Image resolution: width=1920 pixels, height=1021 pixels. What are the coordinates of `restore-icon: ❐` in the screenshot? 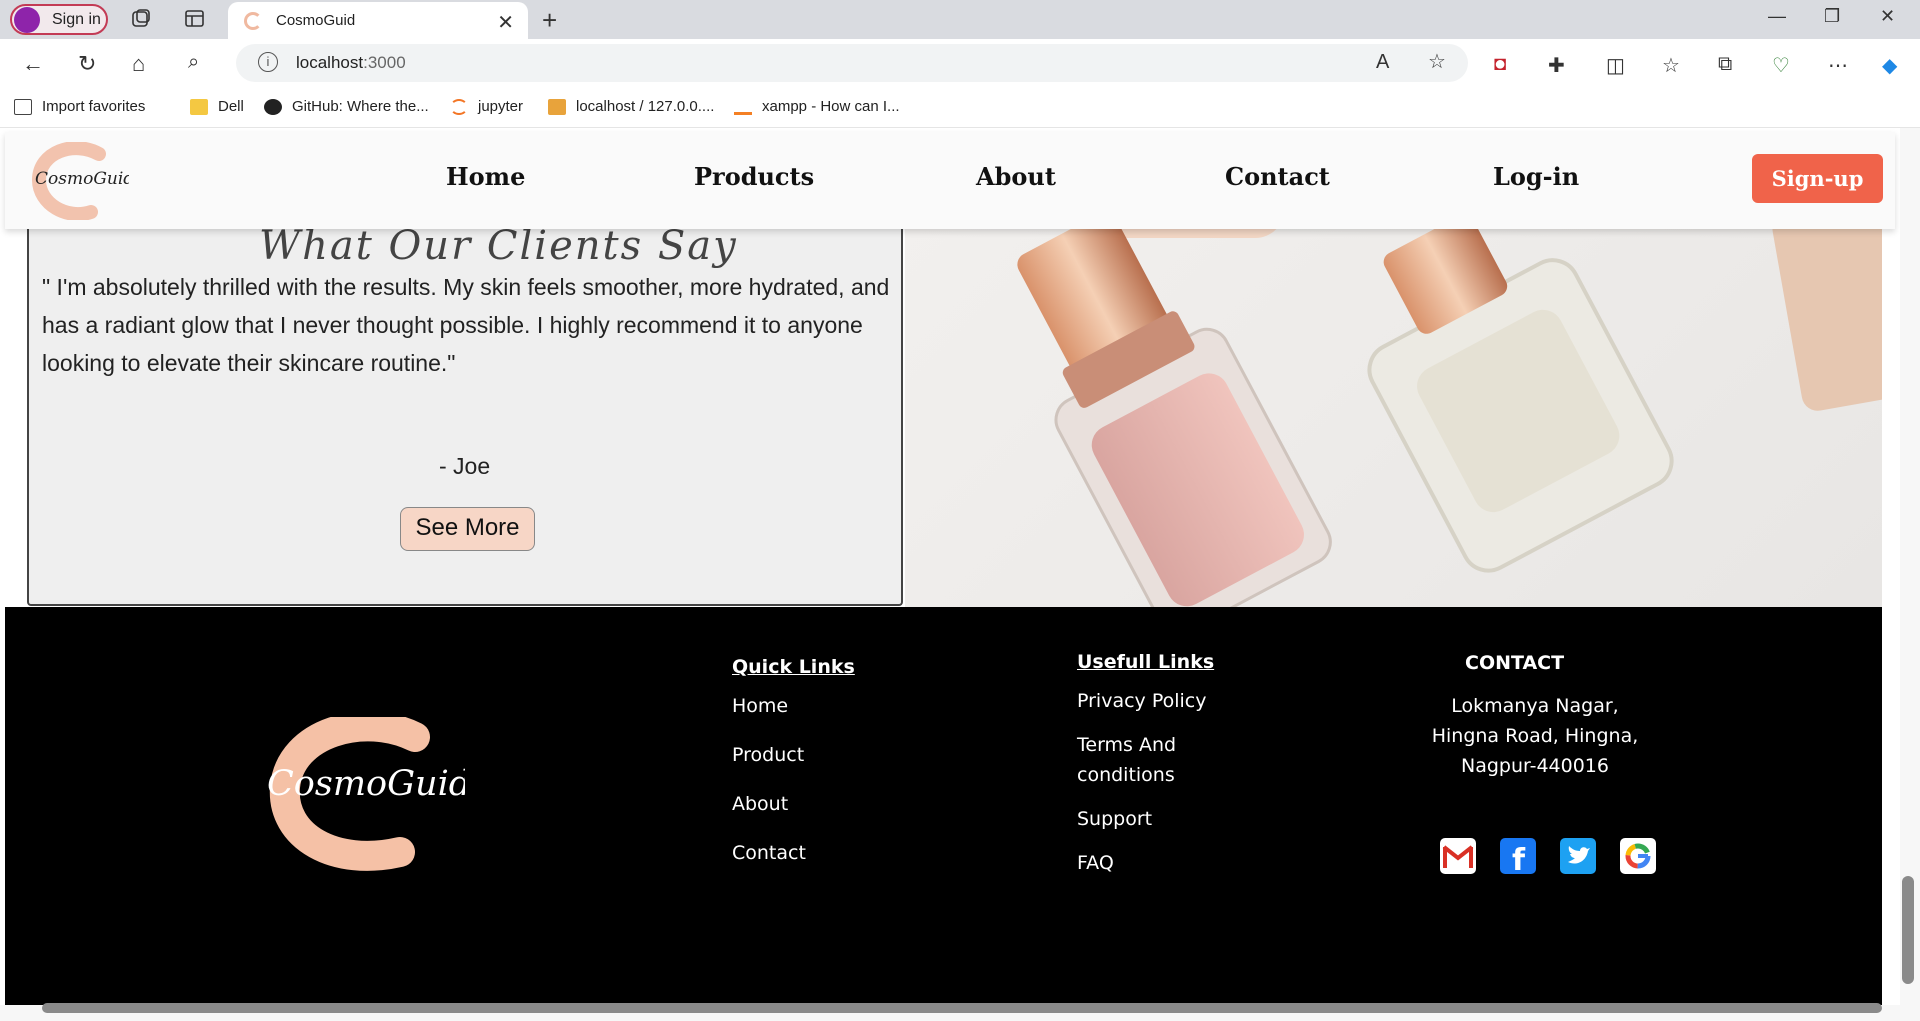 It's located at (1832, 16).